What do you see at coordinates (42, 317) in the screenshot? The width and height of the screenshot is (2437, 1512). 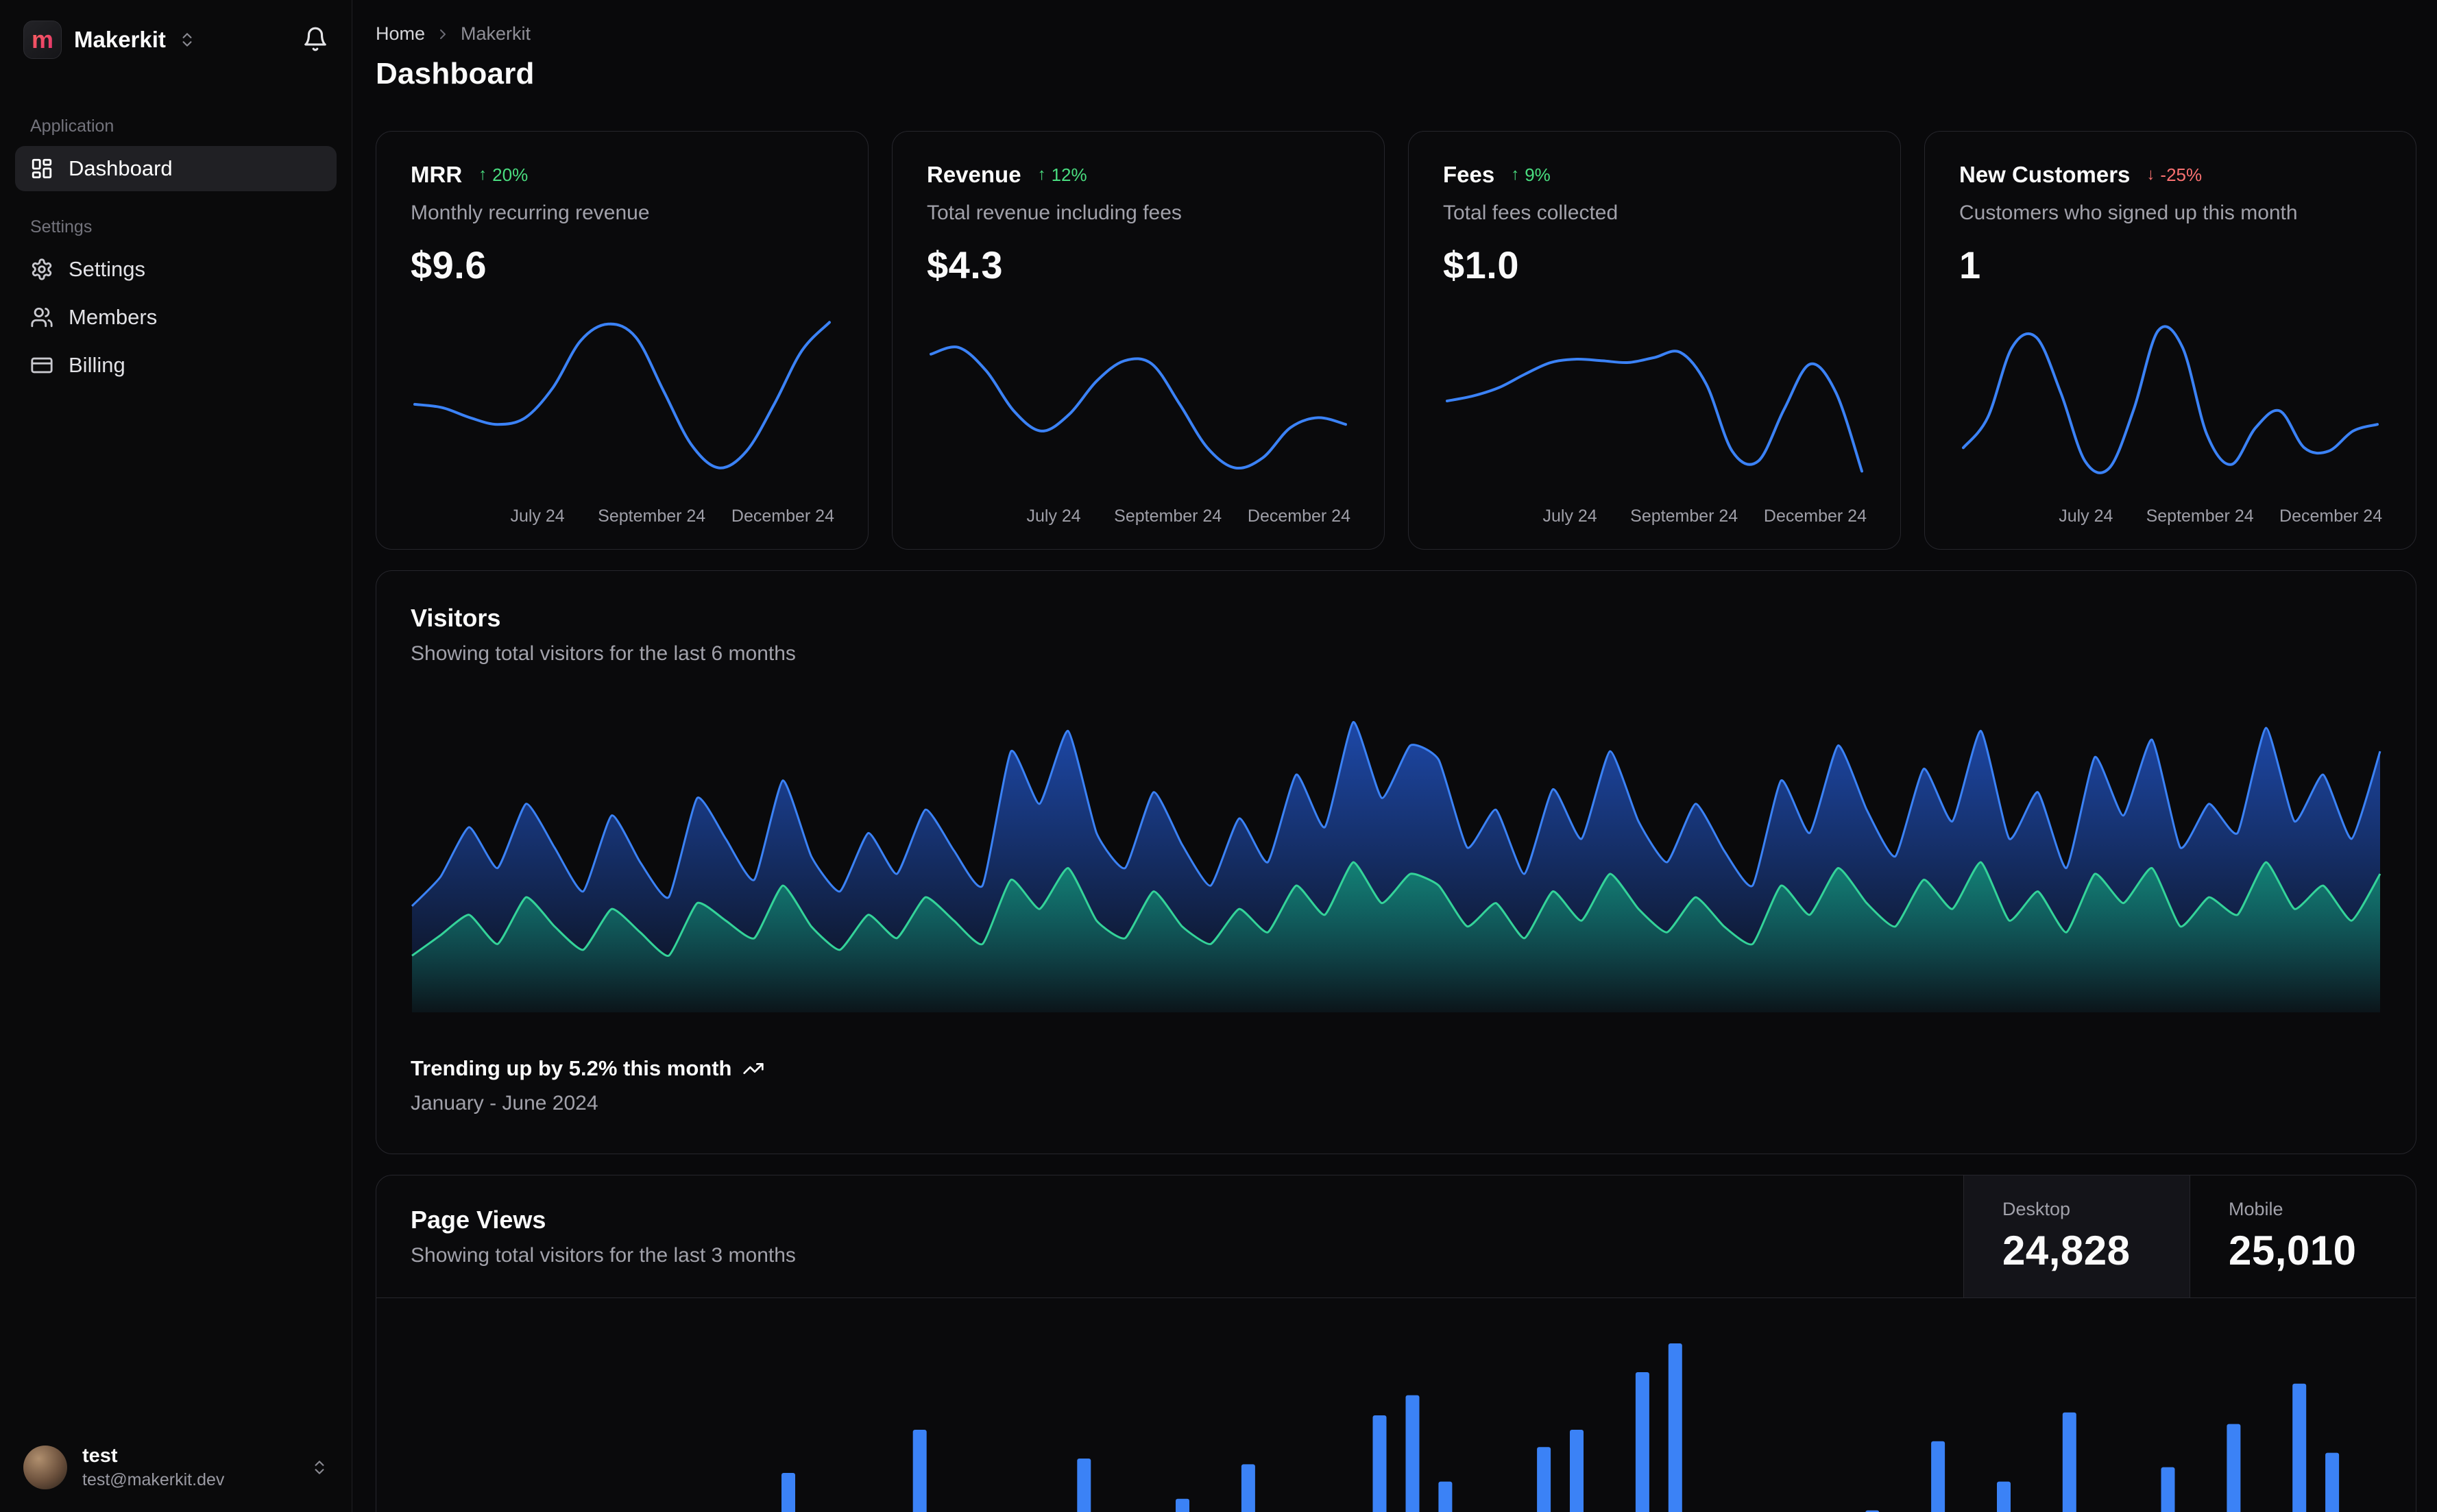 I see `members-icon` at bounding box center [42, 317].